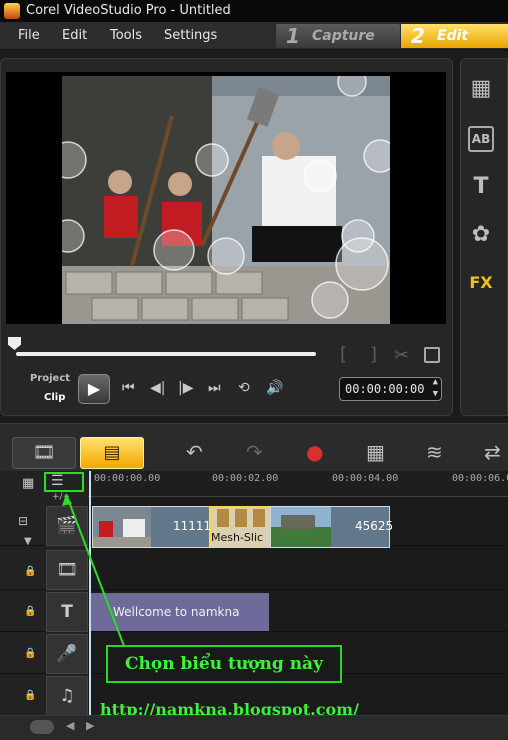 This screenshot has width=508, height=740. What do you see at coordinates (224, 664) in the screenshot?
I see `annotation-callout: Chọn biểu tượng này` at bounding box center [224, 664].